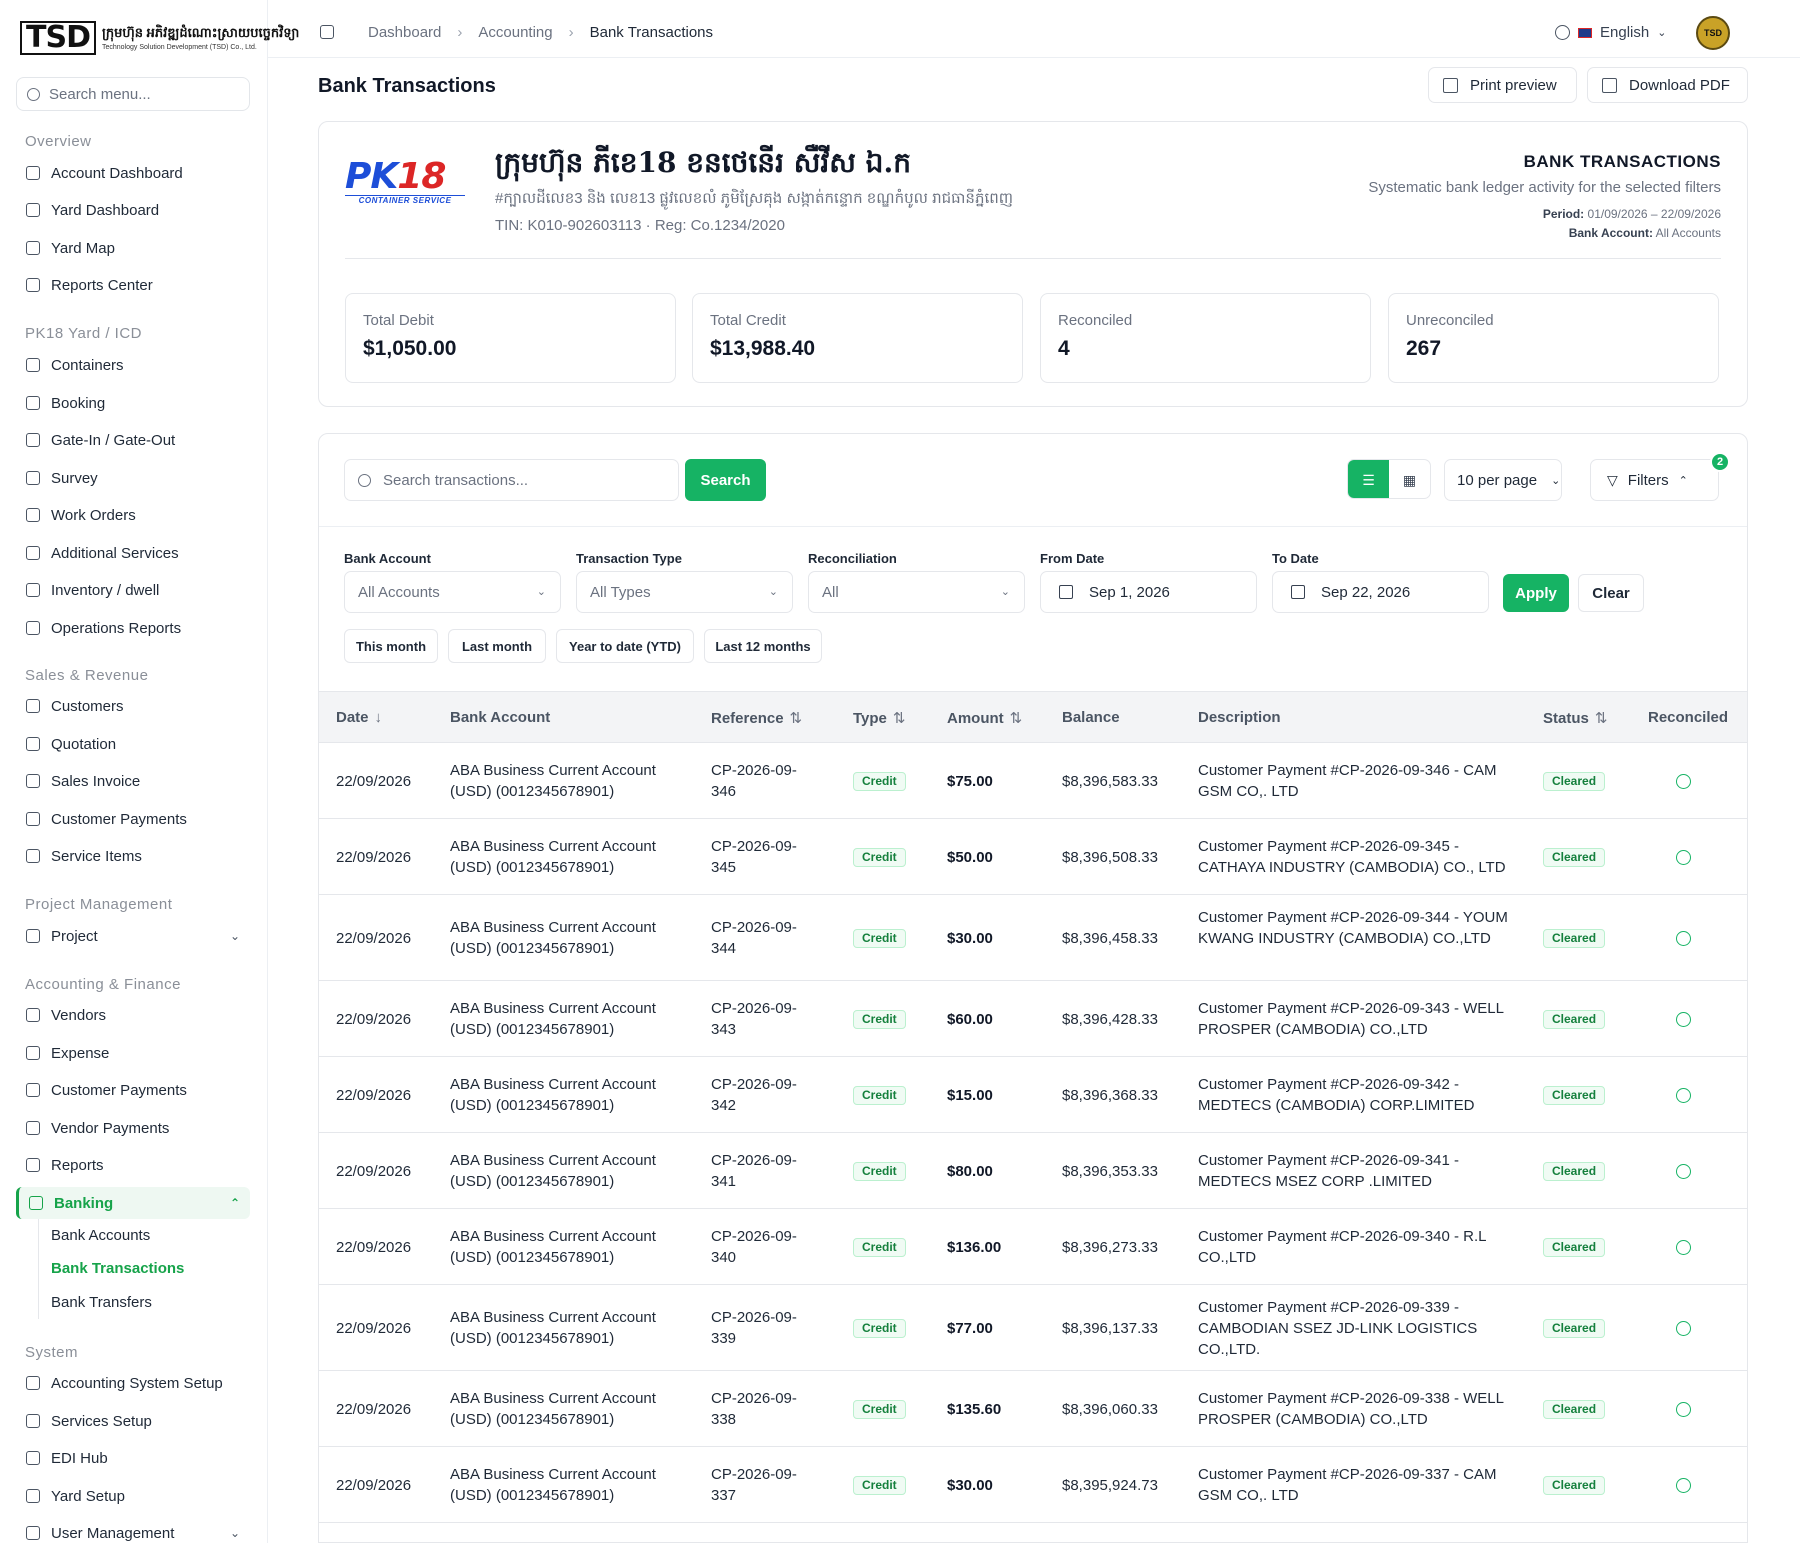  What do you see at coordinates (133, 781) in the screenshot?
I see `nav-sales-invoice: Sales Invoice` at bounding box center [133, 781].